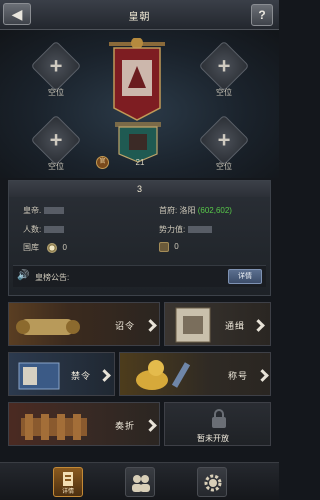 This screenshot has width=320, height=500. Describe the element at coordinates (172, 229) in the screenshot. I see `power-label: 势力值:` at that location.